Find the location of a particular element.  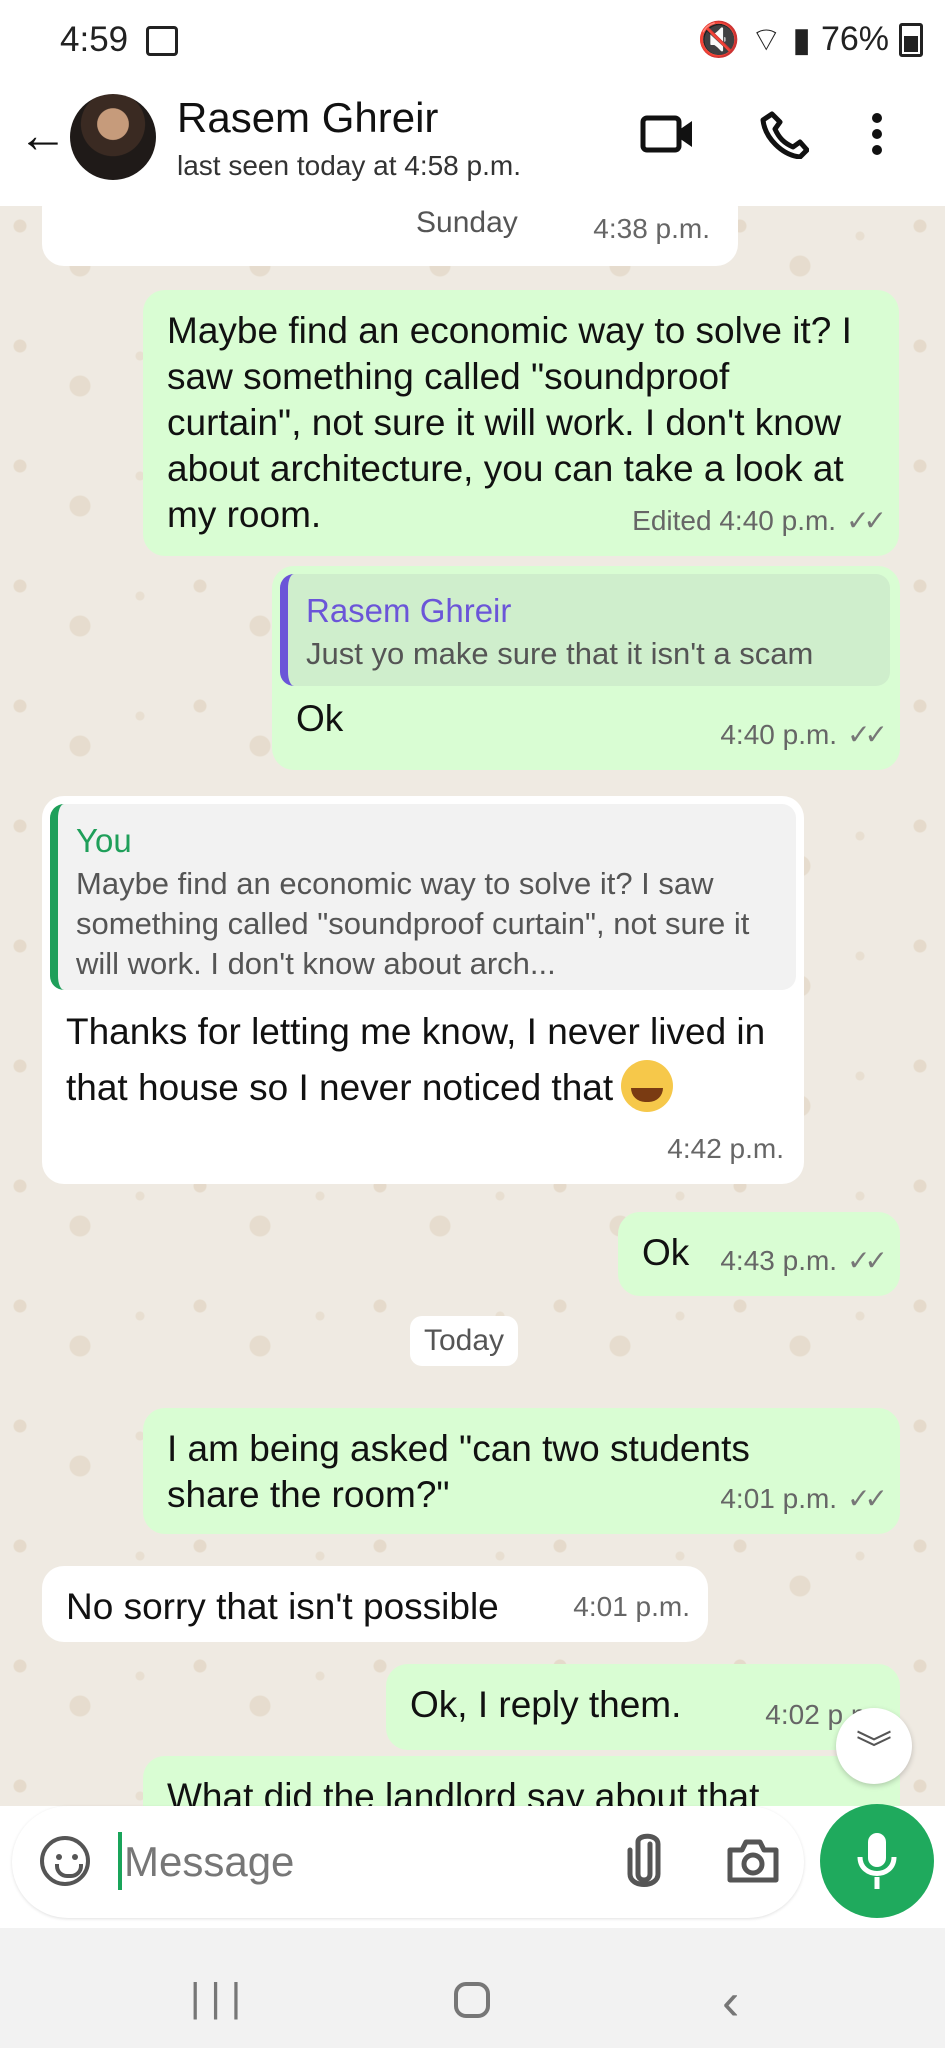

contact-avatar is located at coordinates (113, 137).